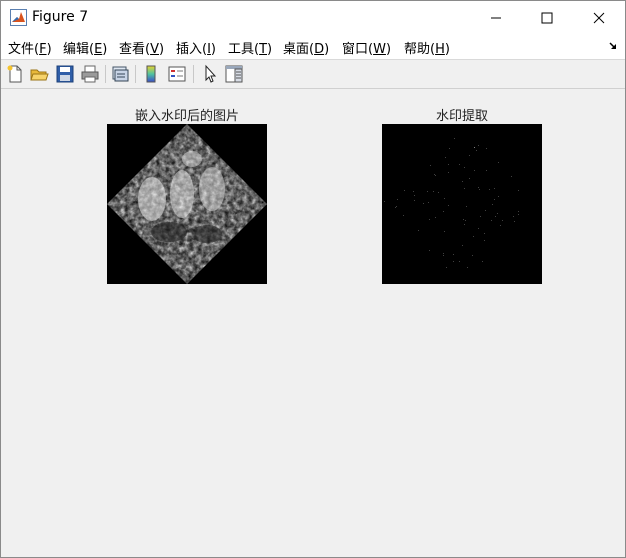 Image resolution: width=626 pixels, height=558 pixels. I want to click on menu-help: 帮助(H), so click(427, 47).